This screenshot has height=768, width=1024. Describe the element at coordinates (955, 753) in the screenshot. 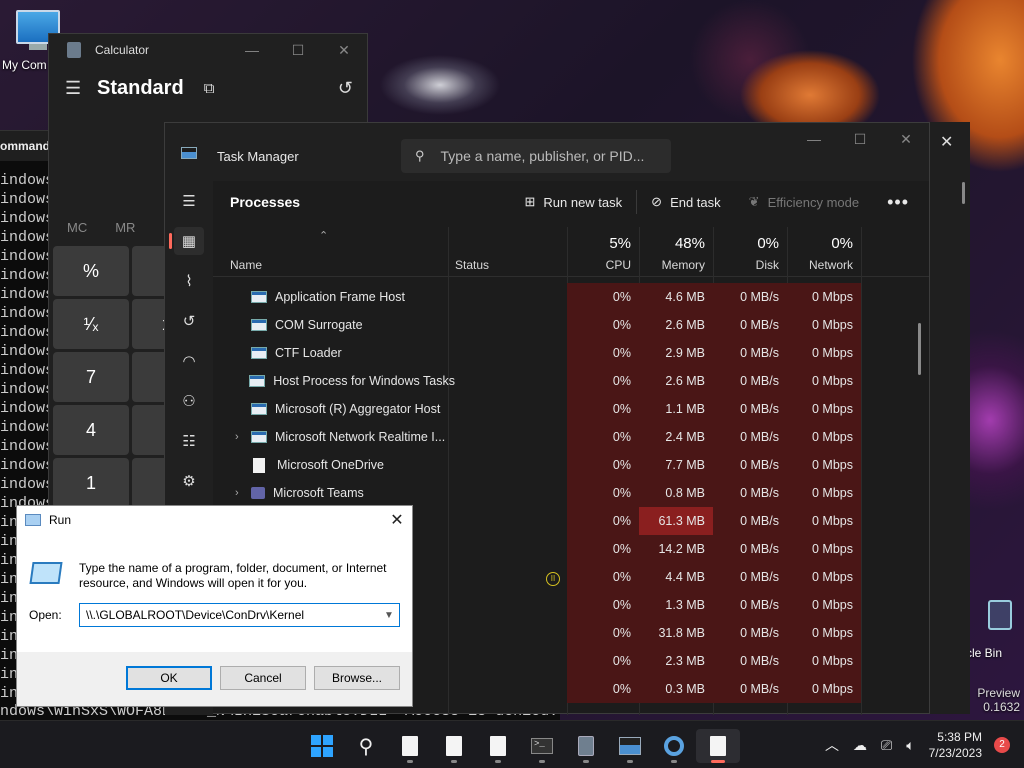

I see `clock-date: 7/23/2023` at that location.